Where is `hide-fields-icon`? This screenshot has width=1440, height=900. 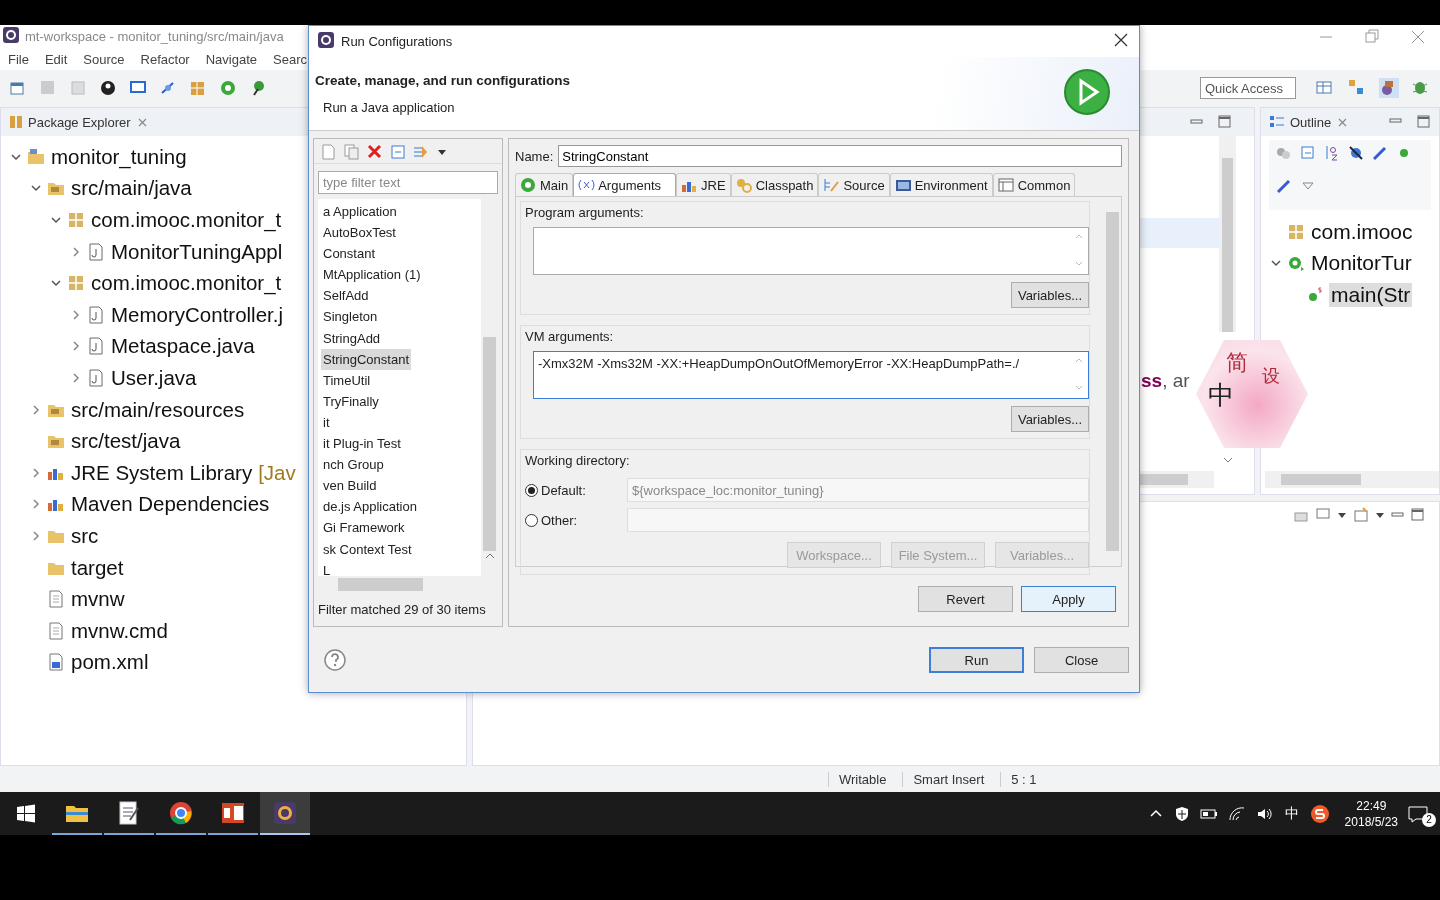
hide-fields-icon is located at coordinates (1356, 153).